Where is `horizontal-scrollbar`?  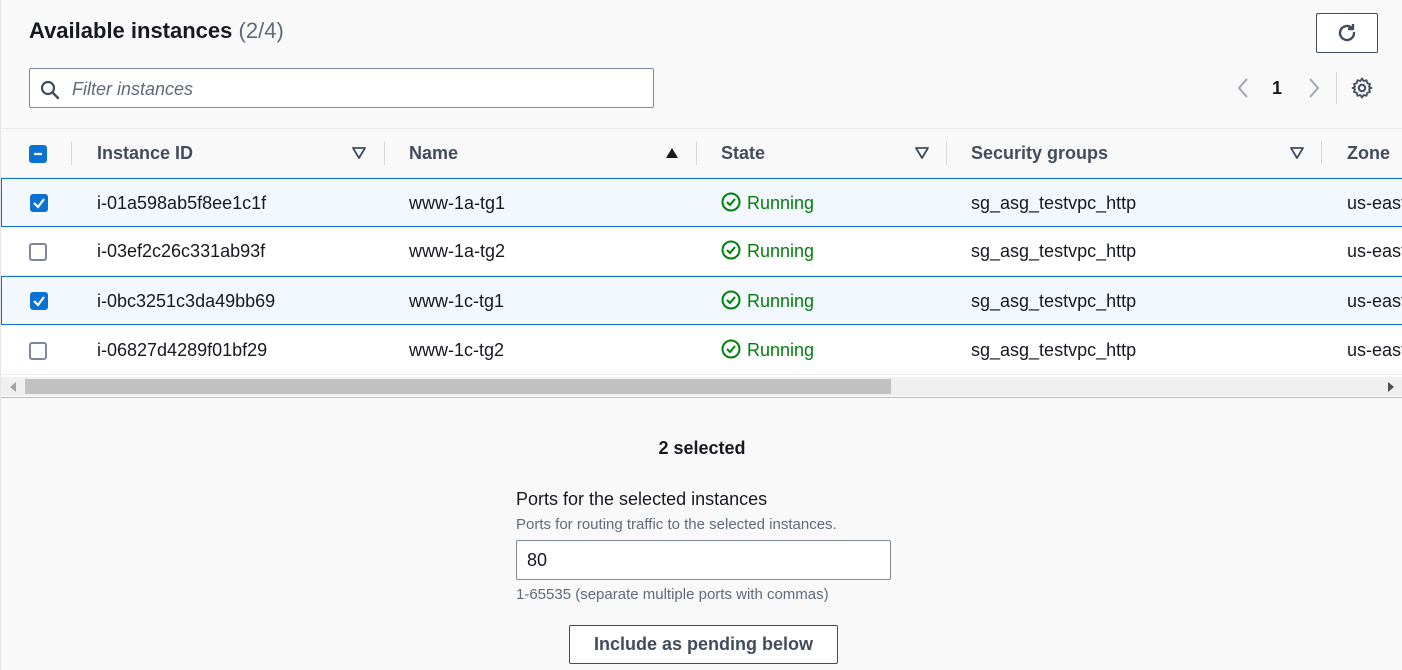 horizontal-scrollbar is located at coordinates (701, 386).